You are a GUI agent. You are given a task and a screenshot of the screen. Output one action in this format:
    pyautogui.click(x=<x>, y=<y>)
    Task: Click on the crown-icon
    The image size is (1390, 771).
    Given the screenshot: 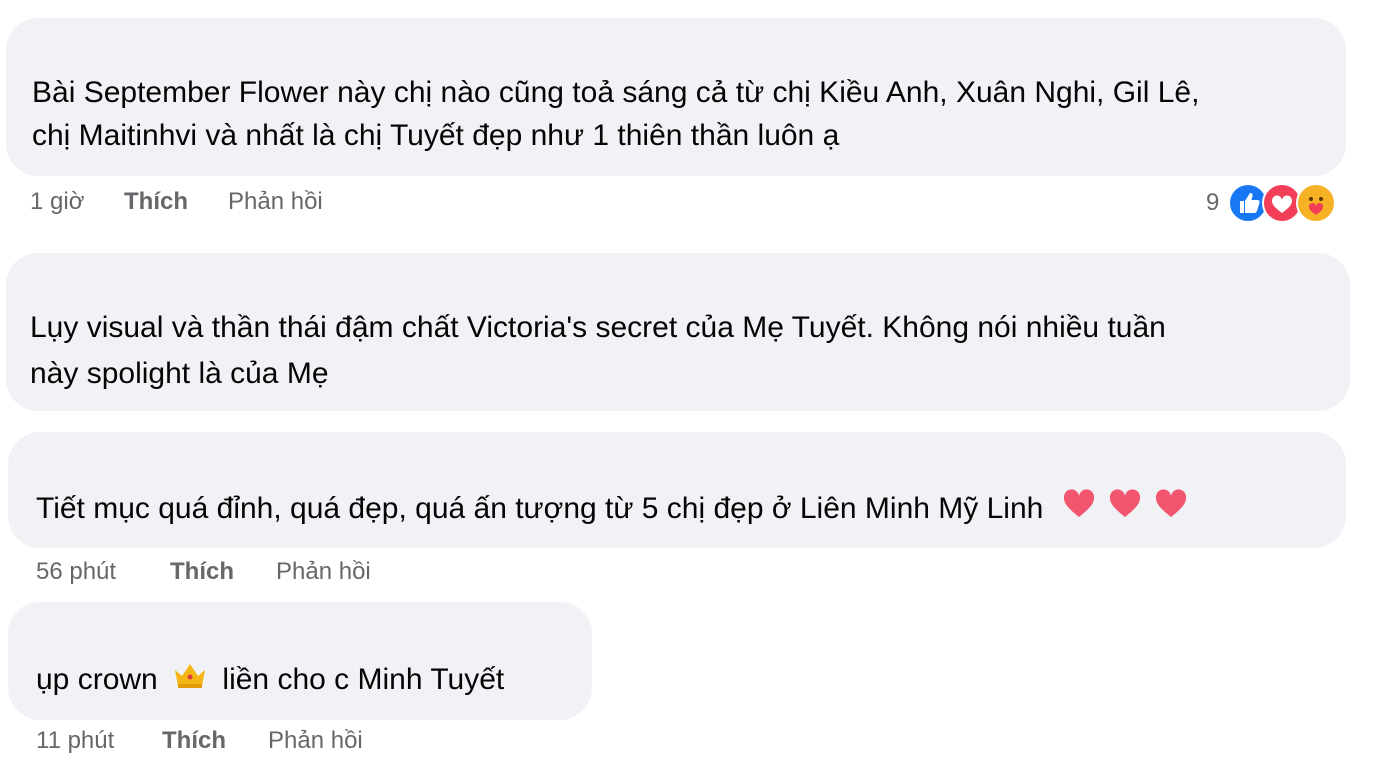 What is the action you would take?
    pyautogui.click(x=190, y=681)
    